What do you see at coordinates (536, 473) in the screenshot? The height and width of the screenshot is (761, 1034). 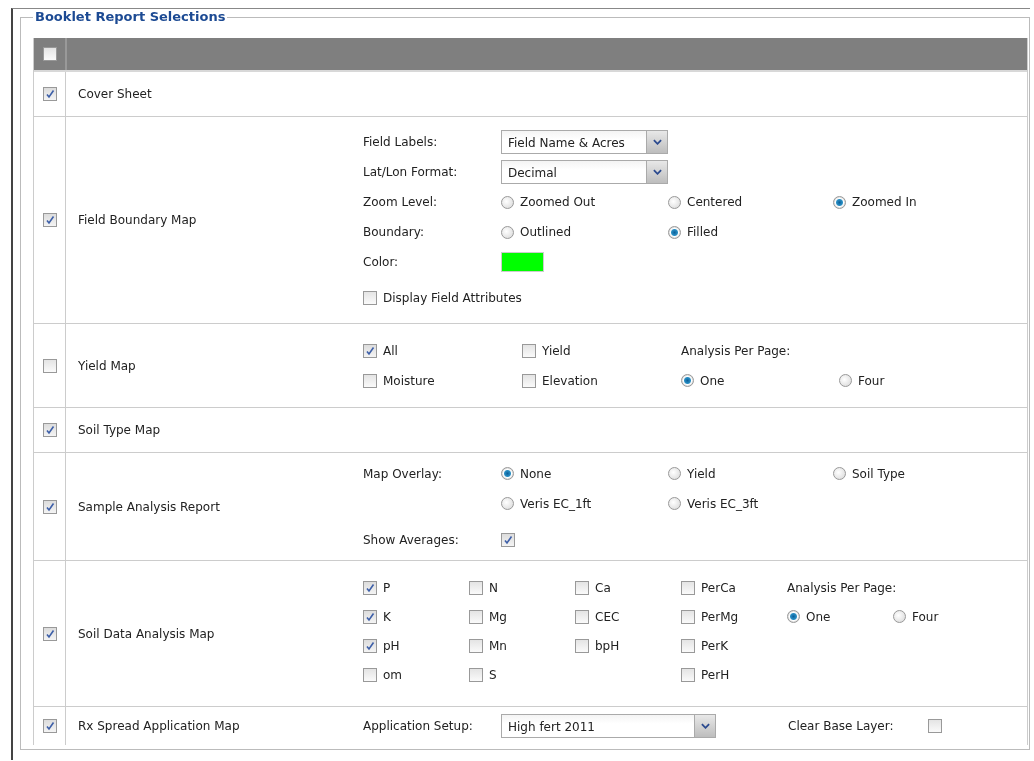 I see `radio-label: None` at bounding box center [536, 473].